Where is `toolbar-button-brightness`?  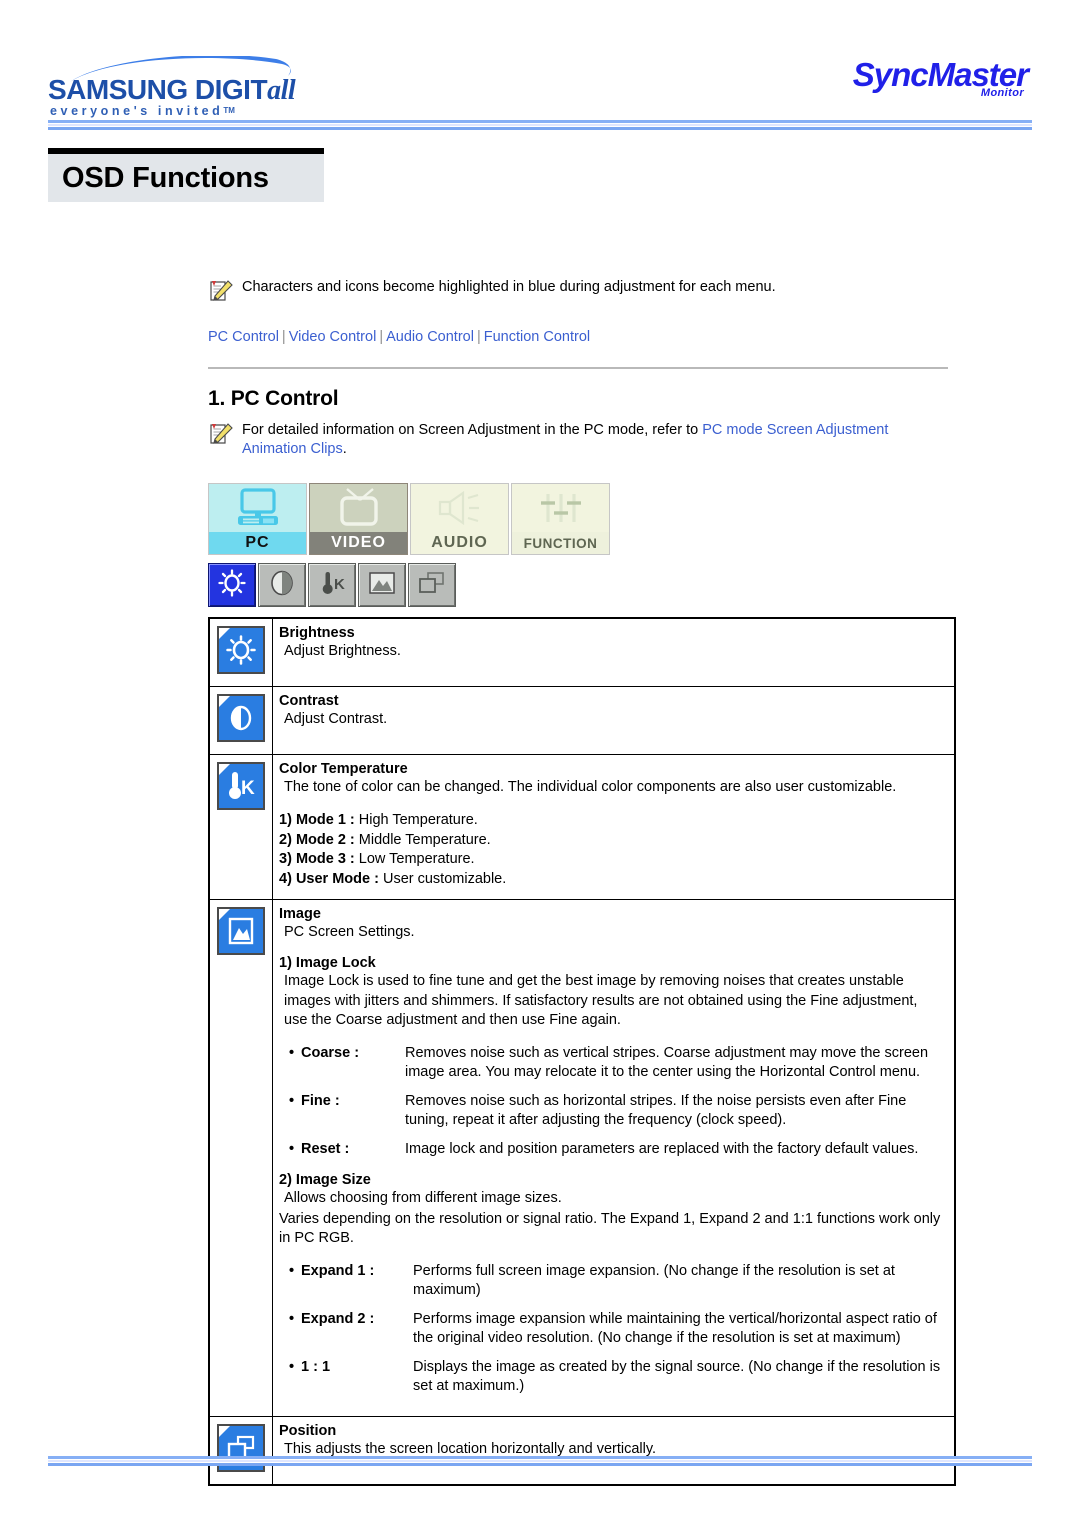 toolbar-button-brightness is located at coordinates (232, 585).